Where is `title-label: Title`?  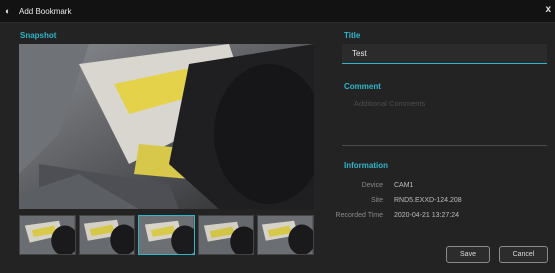 title-label: Title is located at coordinates (352, 35).